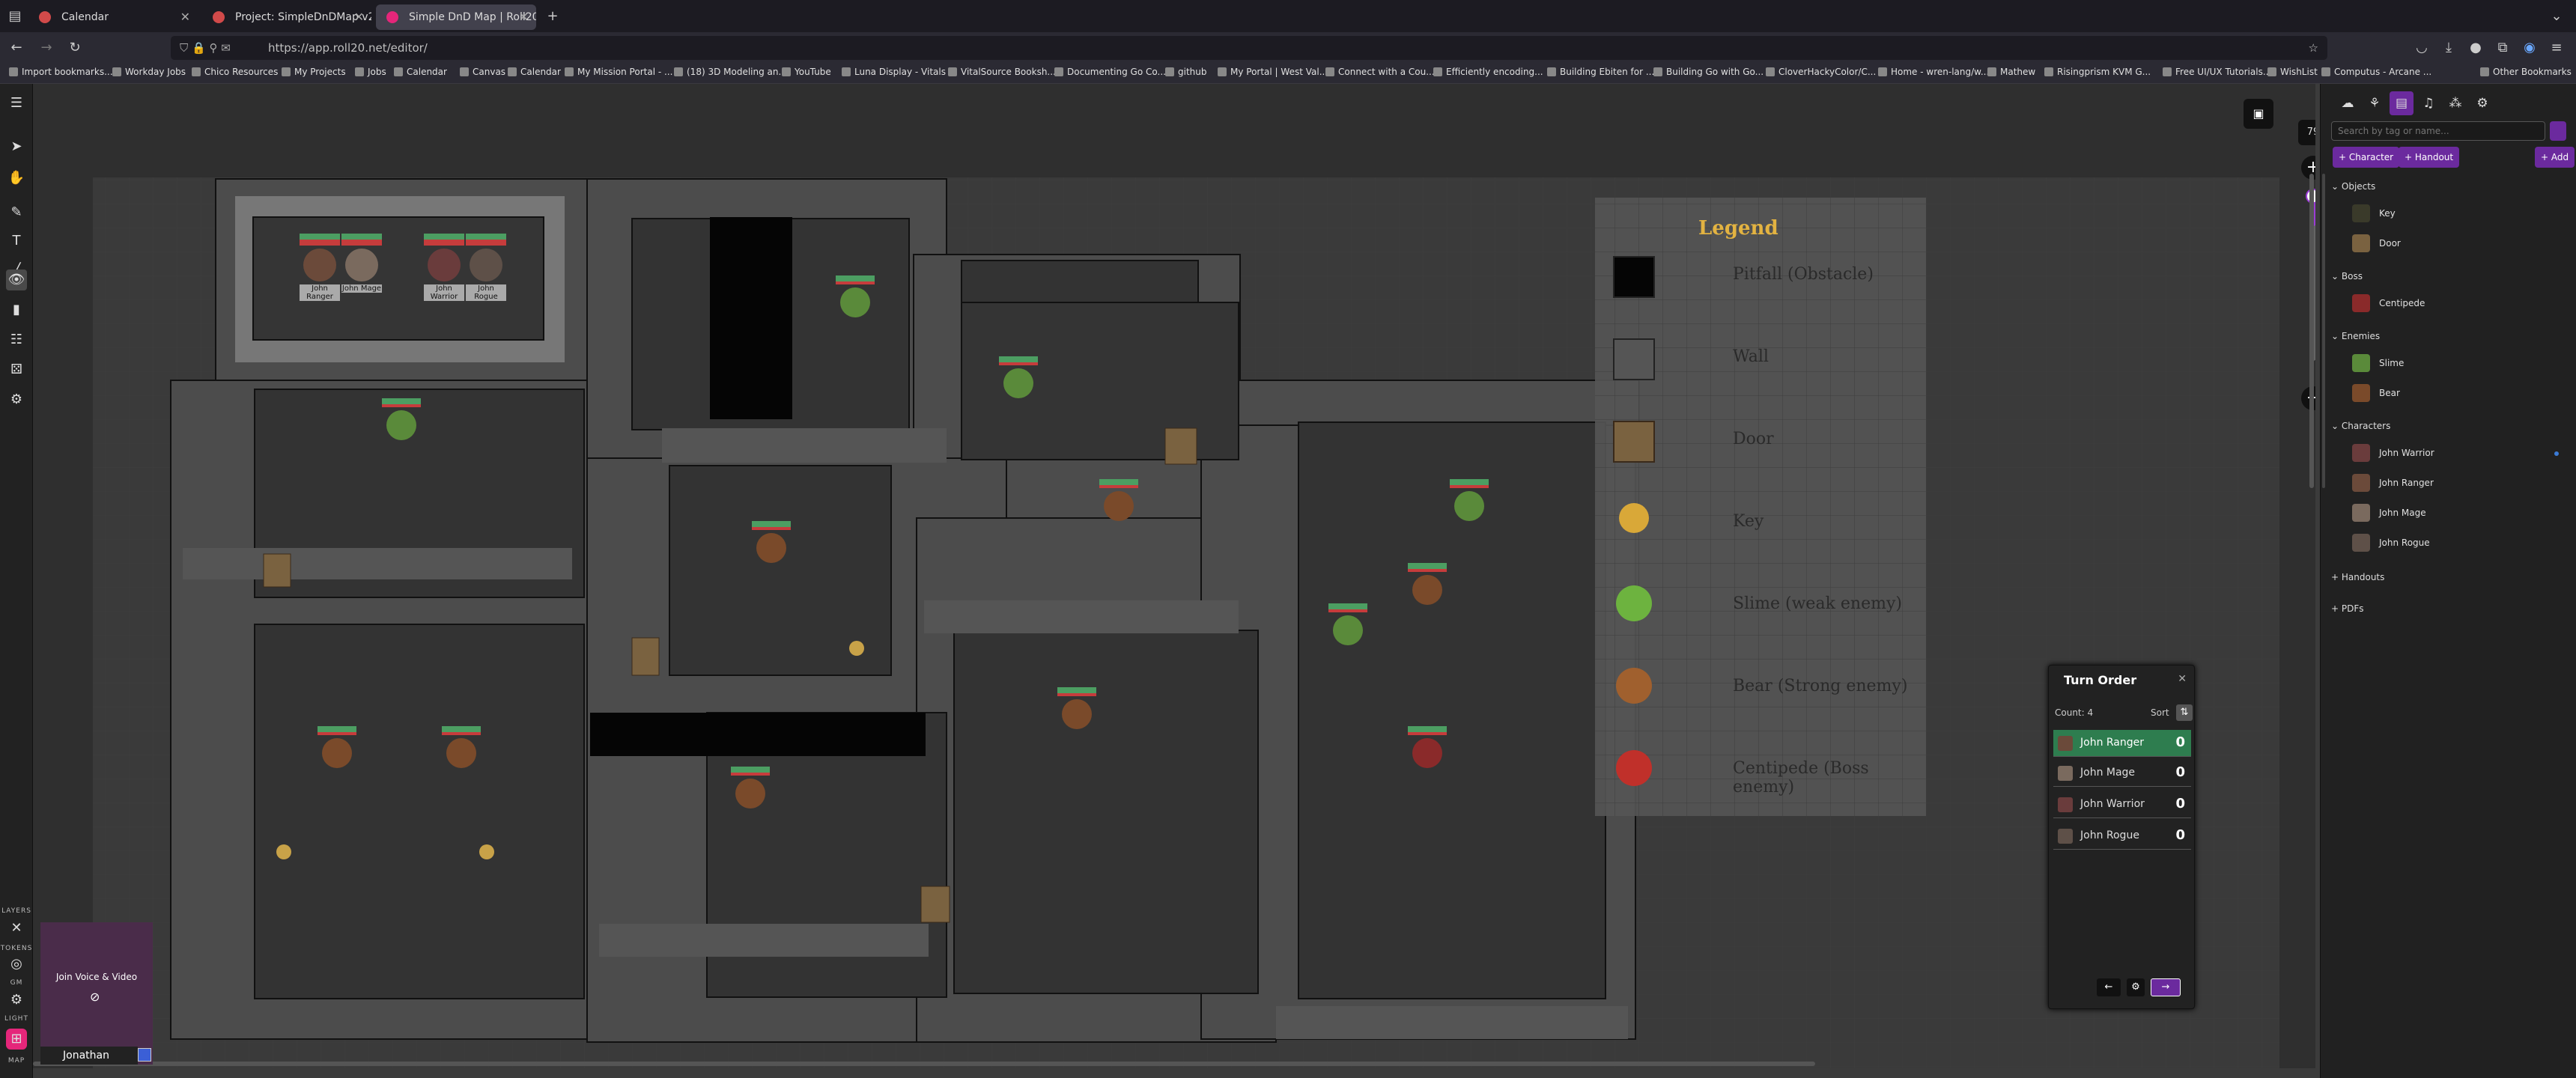  I want to click on sort-icon: ⇅, so click(2184, 712).